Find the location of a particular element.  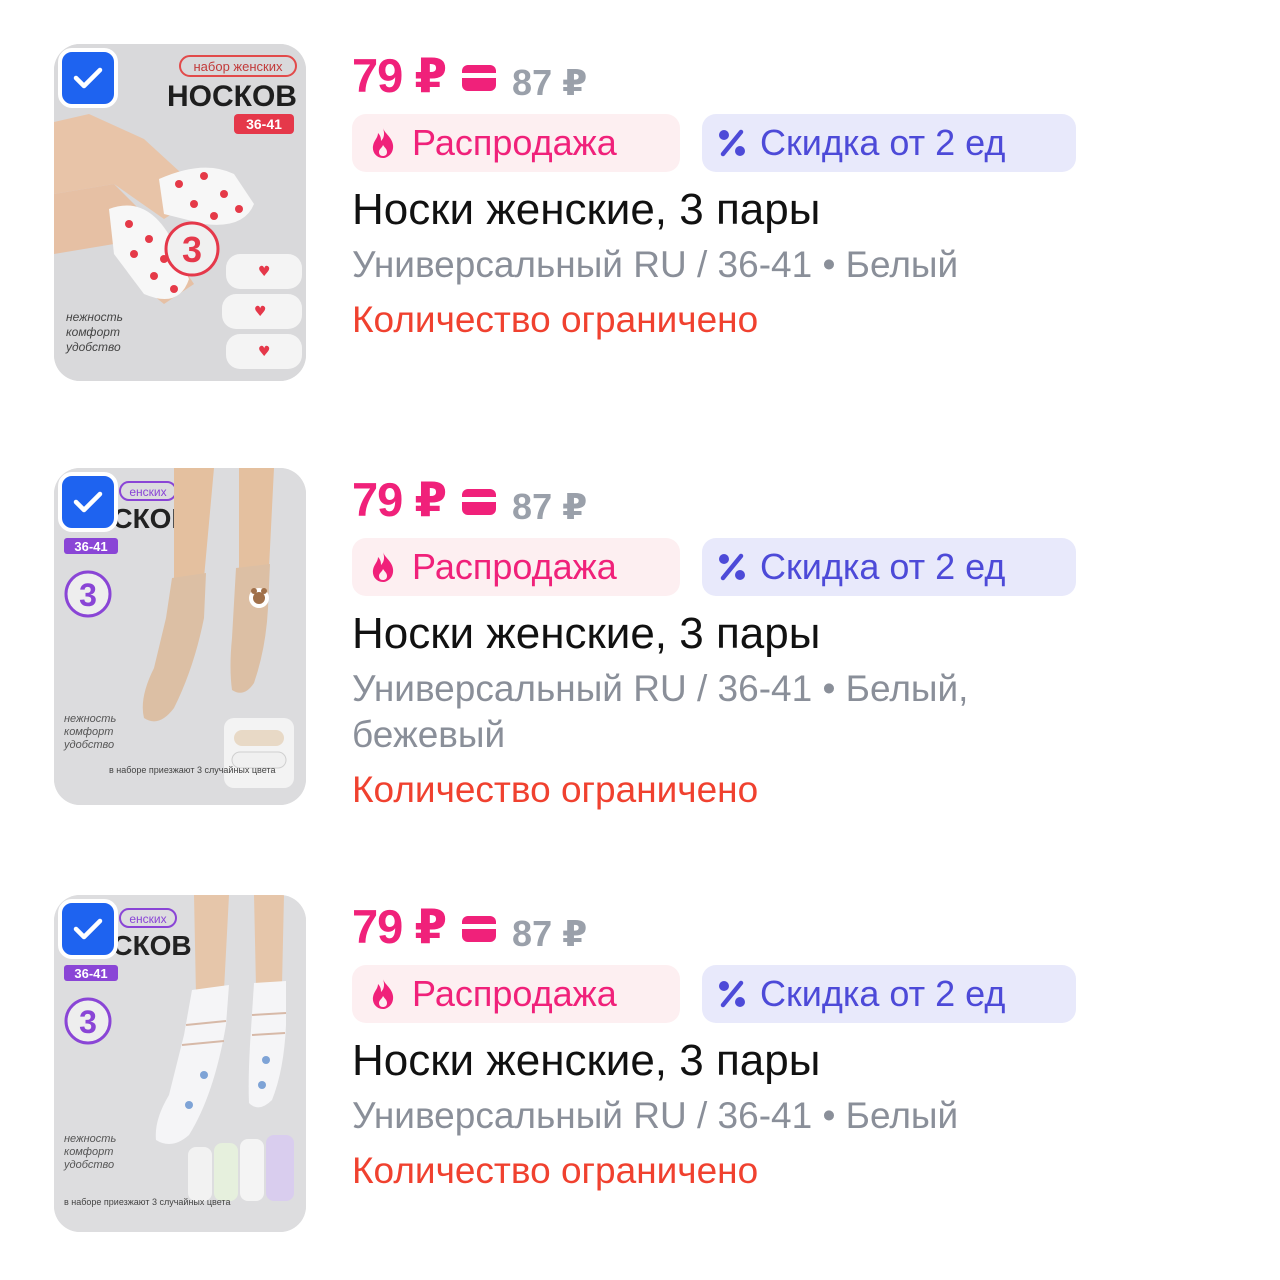

pack-tag: набор женских is located at coordinates (238, 66).